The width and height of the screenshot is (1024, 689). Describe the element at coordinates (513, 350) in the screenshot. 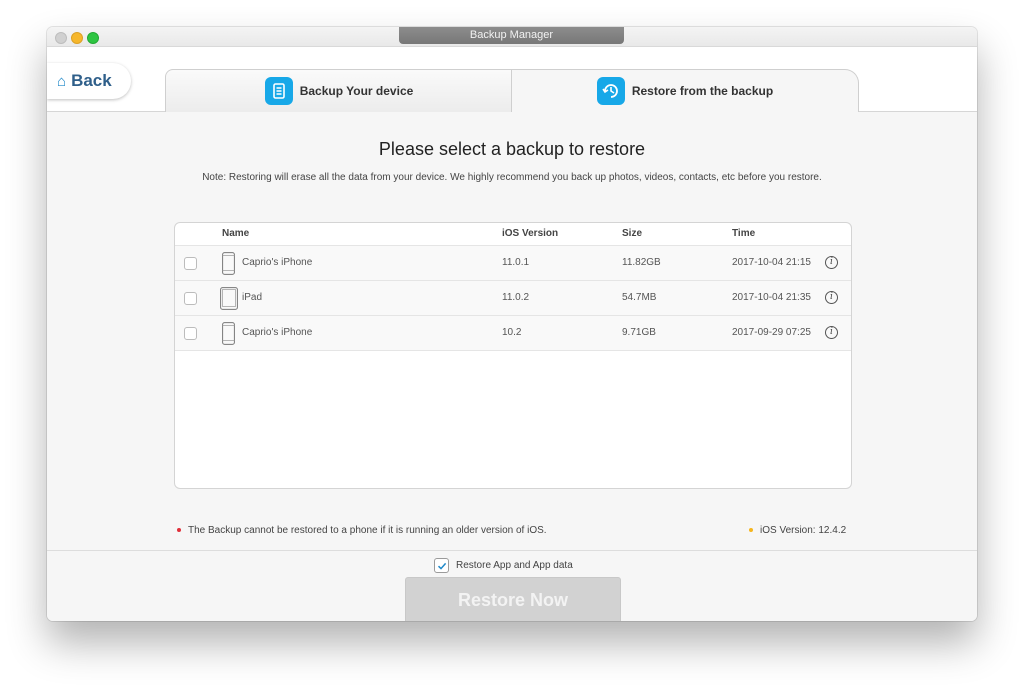

I see `row-divider` at that location.